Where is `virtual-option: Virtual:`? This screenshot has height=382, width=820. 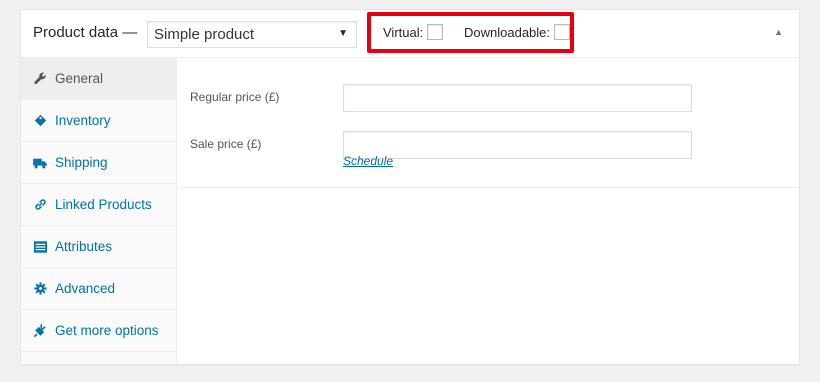
virtual-option: Virtual: is located at coordinates (413, 32).